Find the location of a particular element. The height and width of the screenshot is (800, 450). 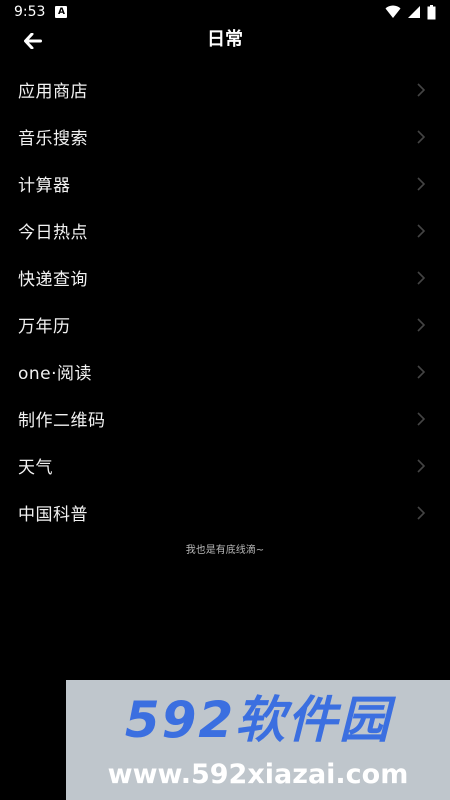

menu-item-label: 快递查询 is located at coordinates (53, 280).